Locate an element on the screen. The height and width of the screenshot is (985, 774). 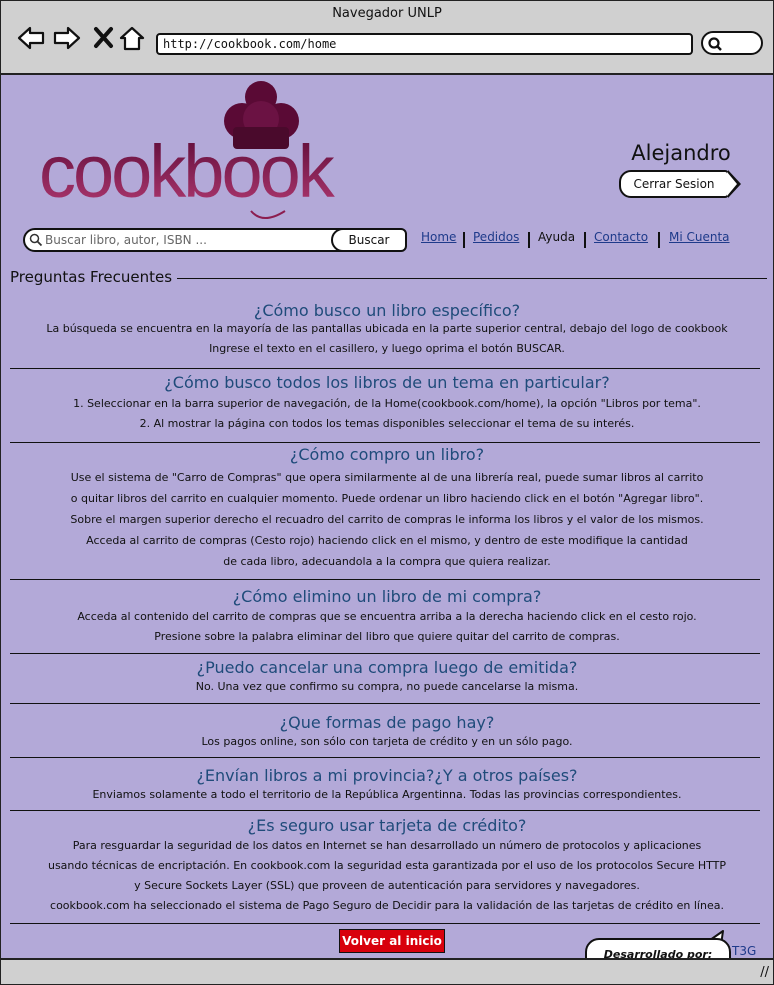
user-name: Alejandro is located at coordinates (681, 153).